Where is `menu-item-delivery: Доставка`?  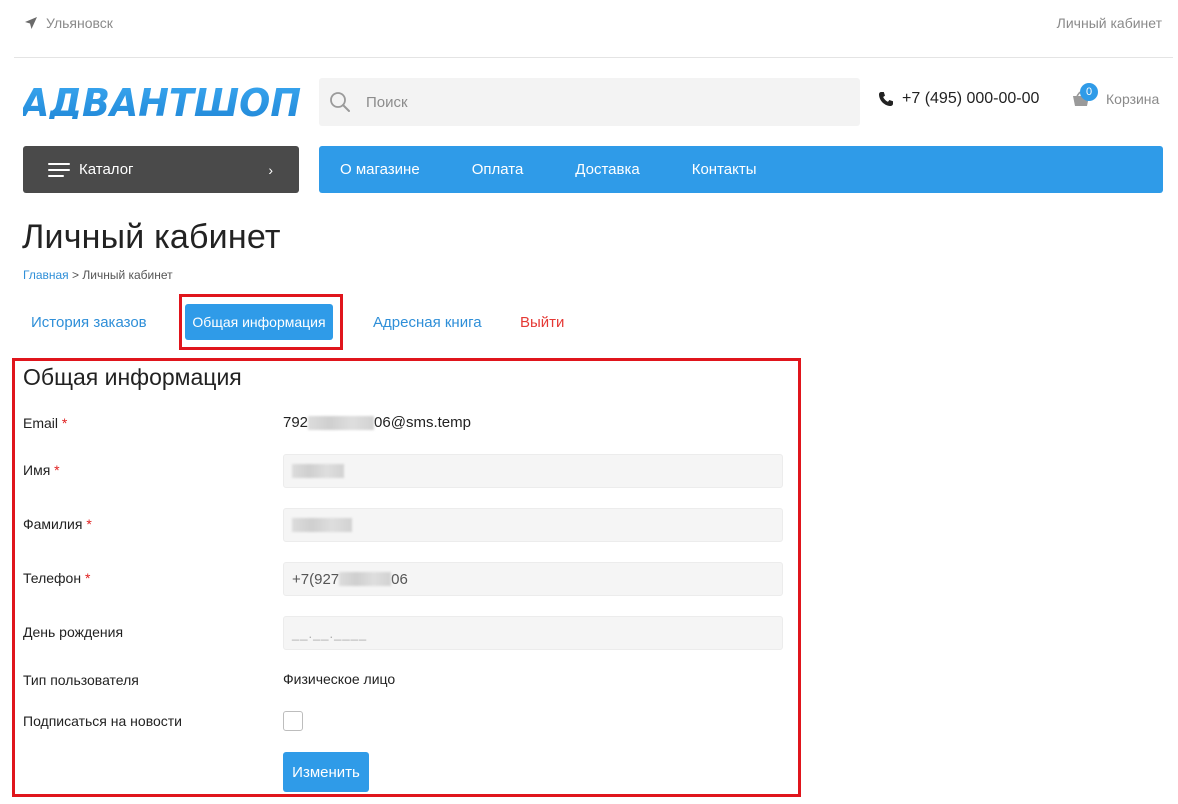
menu-item-delivery: Доставка is located at coordinates (607, 169).